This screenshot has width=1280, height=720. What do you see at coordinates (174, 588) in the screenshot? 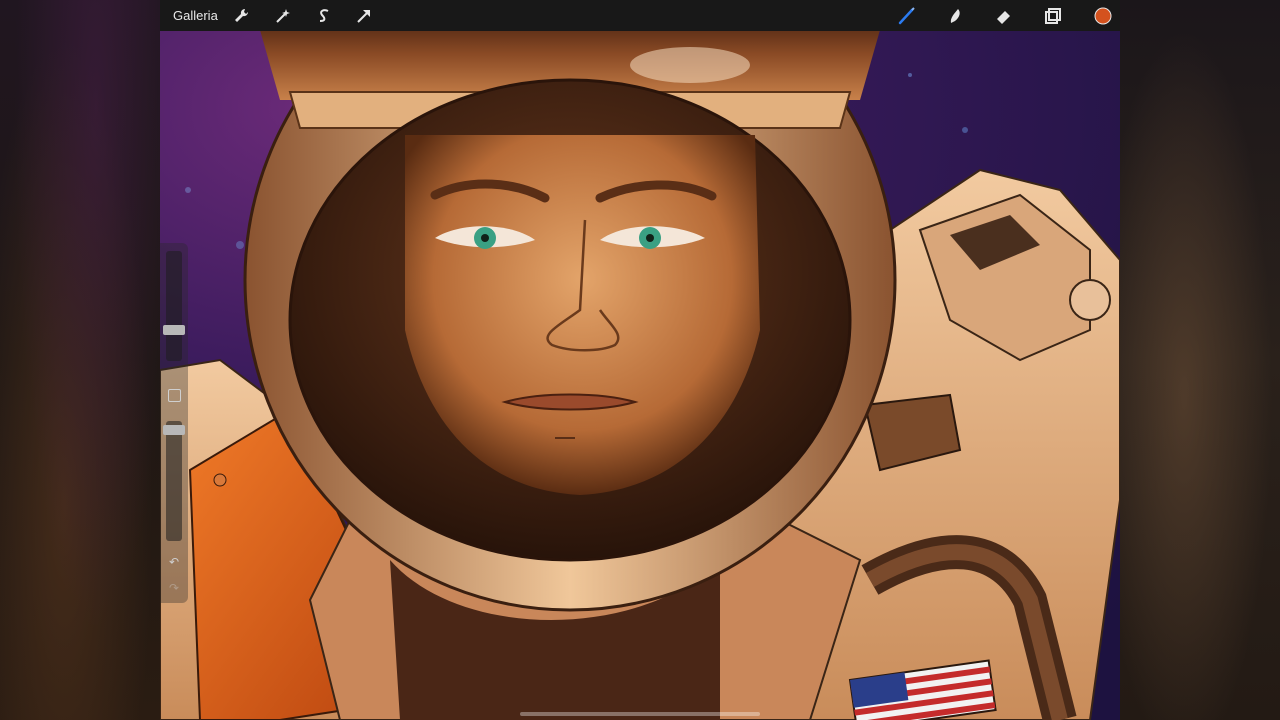
I see `redo-button: ↷` at bounding box center [174, 588].